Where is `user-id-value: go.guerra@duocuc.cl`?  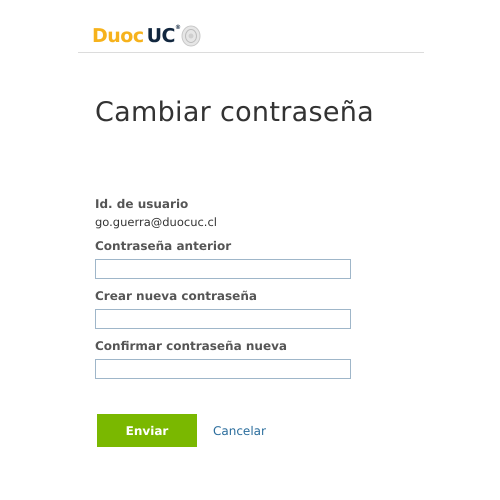 user-id-value: go.guerra@duocuc.cl is located at coordinates (156, 222).